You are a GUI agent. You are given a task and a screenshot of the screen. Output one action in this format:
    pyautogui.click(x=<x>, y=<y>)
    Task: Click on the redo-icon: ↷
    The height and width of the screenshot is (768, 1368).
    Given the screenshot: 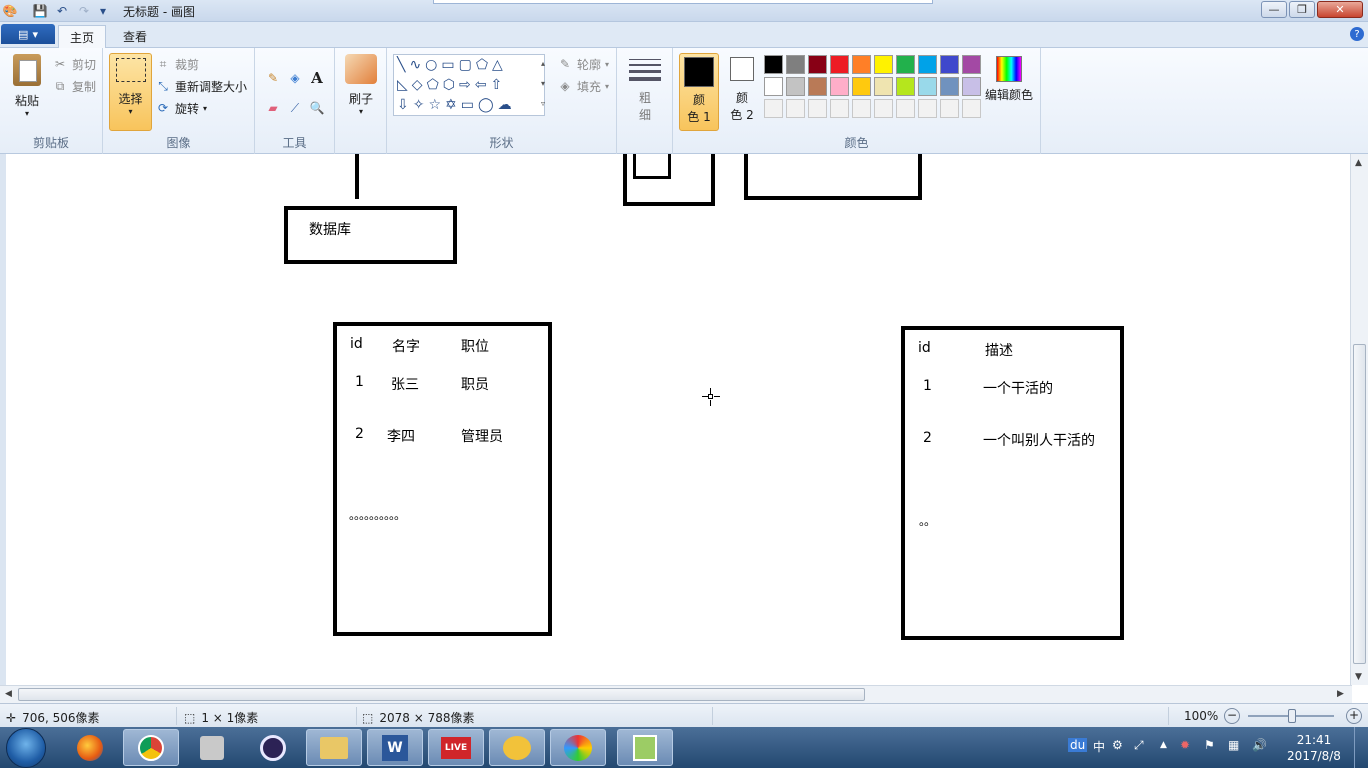 What is the action you would take?
    pyautogui.click(x=84, y=11)
    